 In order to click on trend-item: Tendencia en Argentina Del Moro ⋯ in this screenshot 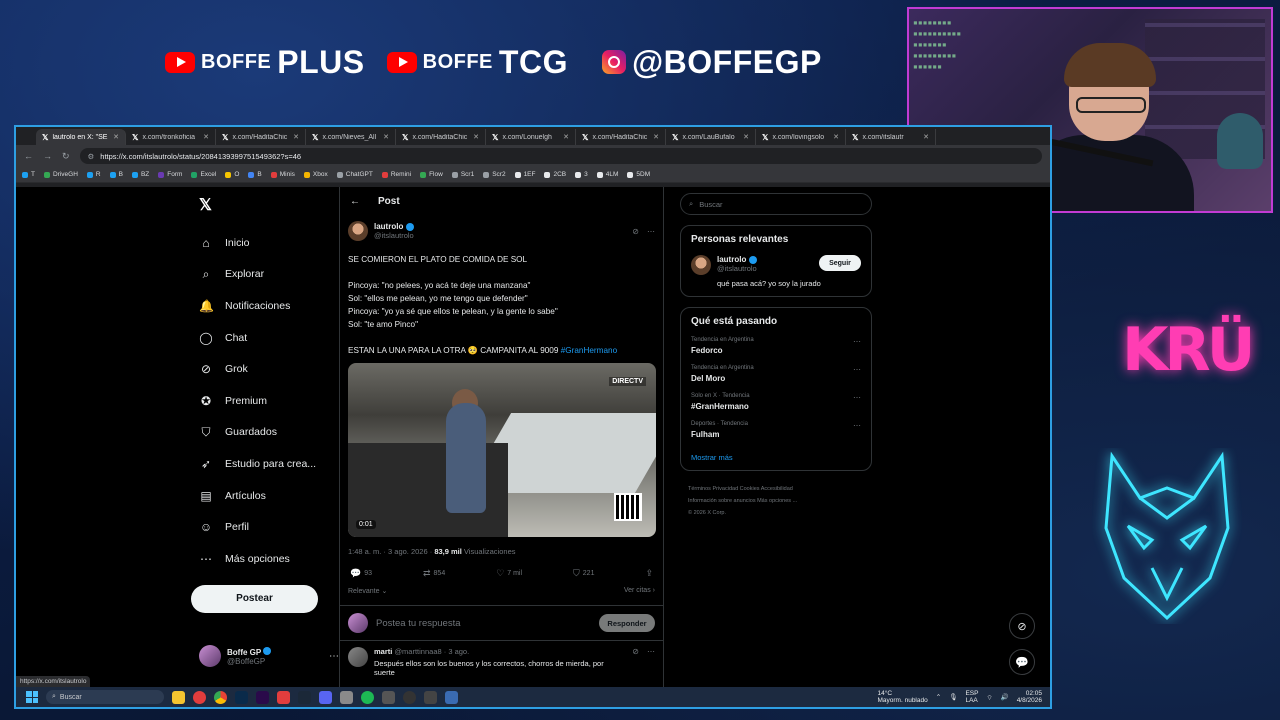, I will do `click(776, 374)`.